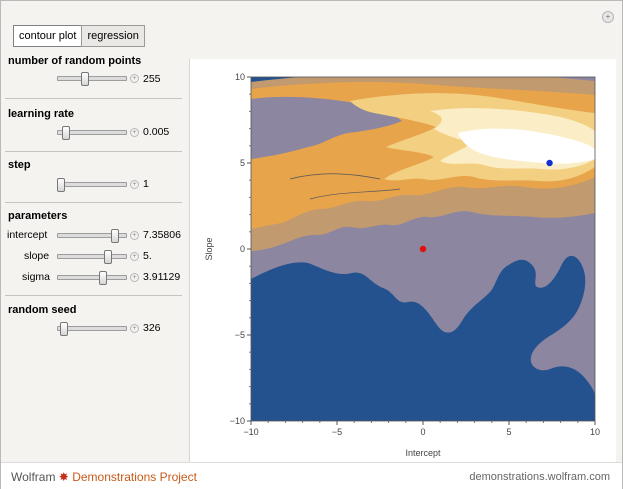  What do you see at coordinates (162, 277) in the screenshot?
I see `sigma-value: 3.91129` at bounding box center [162, 277].